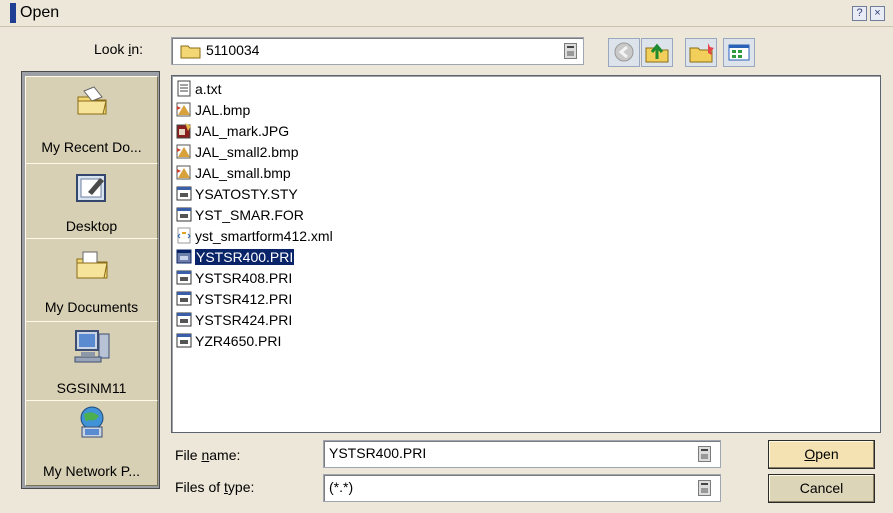  What do you see at coordinates (184, 88) in the screenshot?
I see `text-file-icon` at bounding box center [184, 88].